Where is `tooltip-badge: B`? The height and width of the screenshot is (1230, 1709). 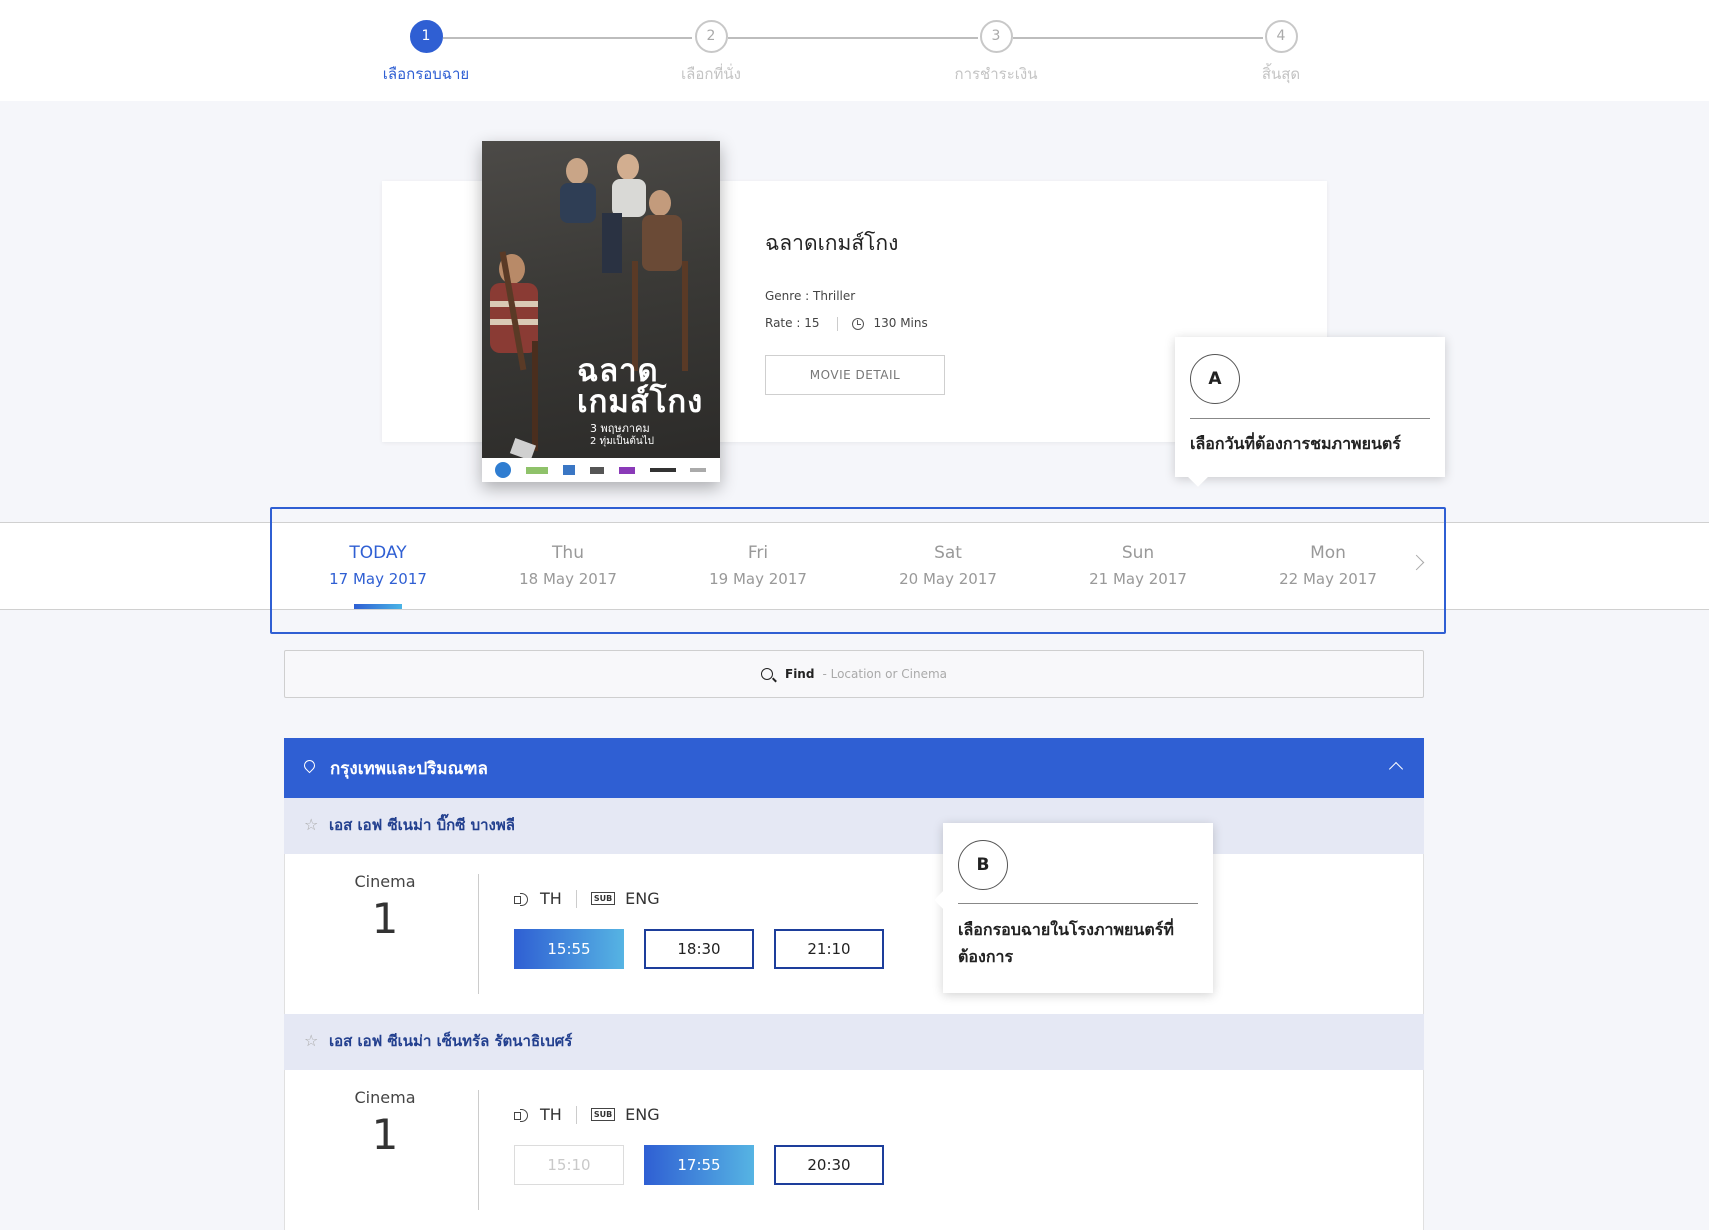 tooltip-badge: B is located at coordinates (983, 865).